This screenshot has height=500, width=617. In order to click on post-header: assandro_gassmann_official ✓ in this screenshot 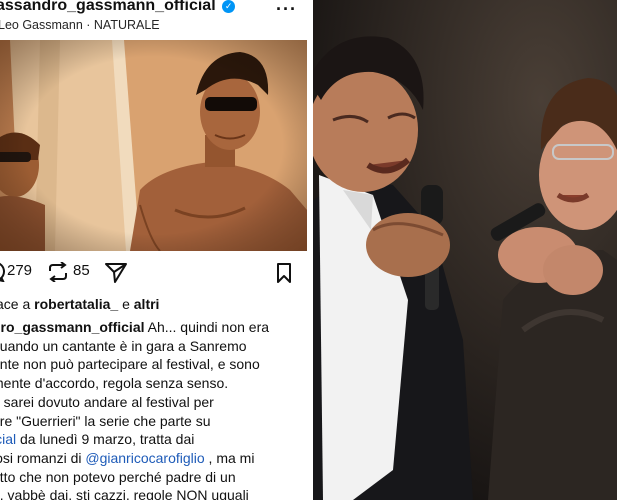, I will do `click(118, 7)`.